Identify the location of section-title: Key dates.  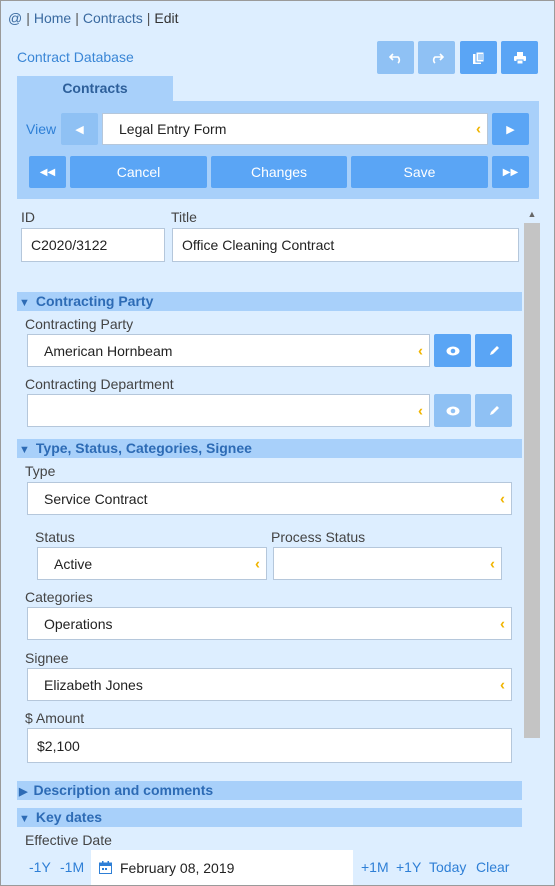
(69, 817).